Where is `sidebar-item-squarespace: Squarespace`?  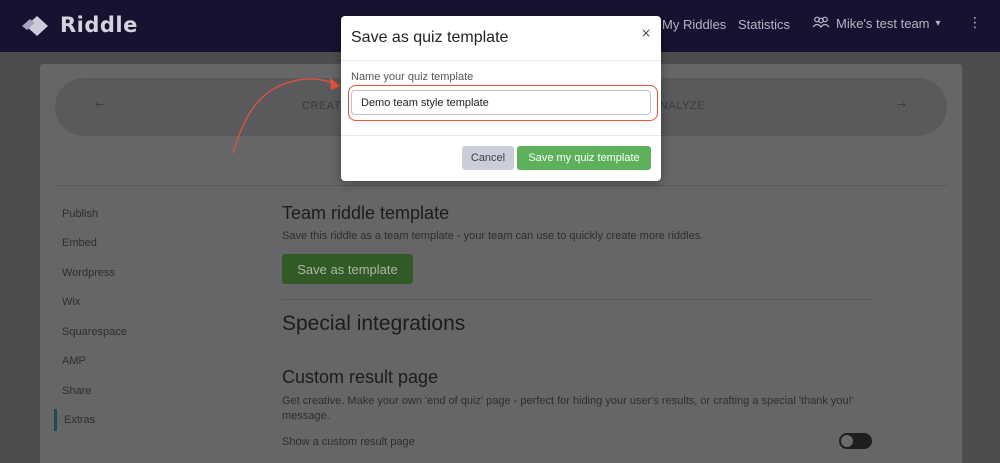 sidebar-item-squarespace: Squarespace is located at coordinates (94, 332).